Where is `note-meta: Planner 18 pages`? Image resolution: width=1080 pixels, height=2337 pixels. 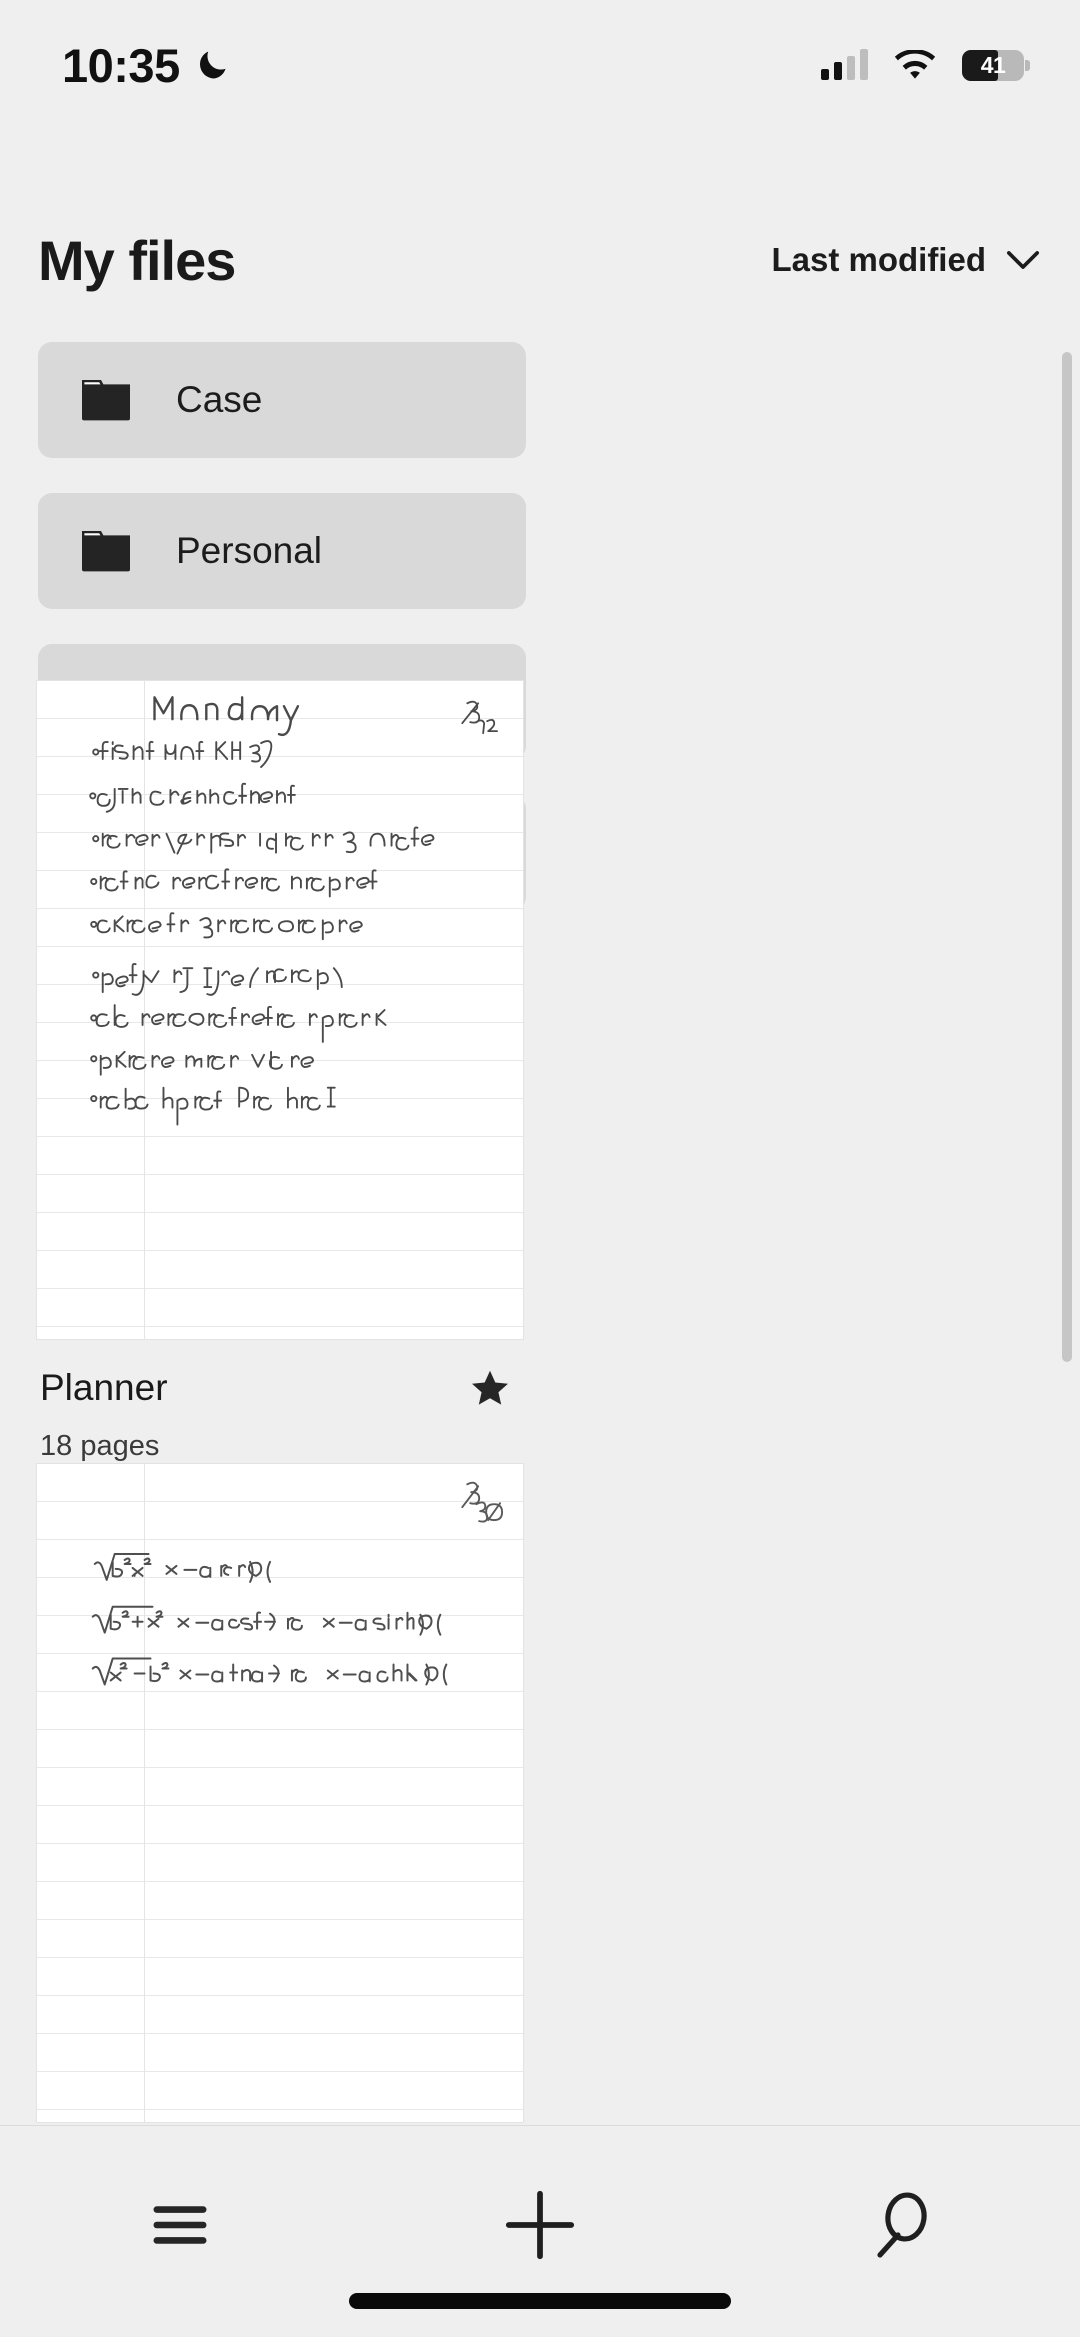
note-meta: Planner 18 pages is located at coordinates (280, 1401).